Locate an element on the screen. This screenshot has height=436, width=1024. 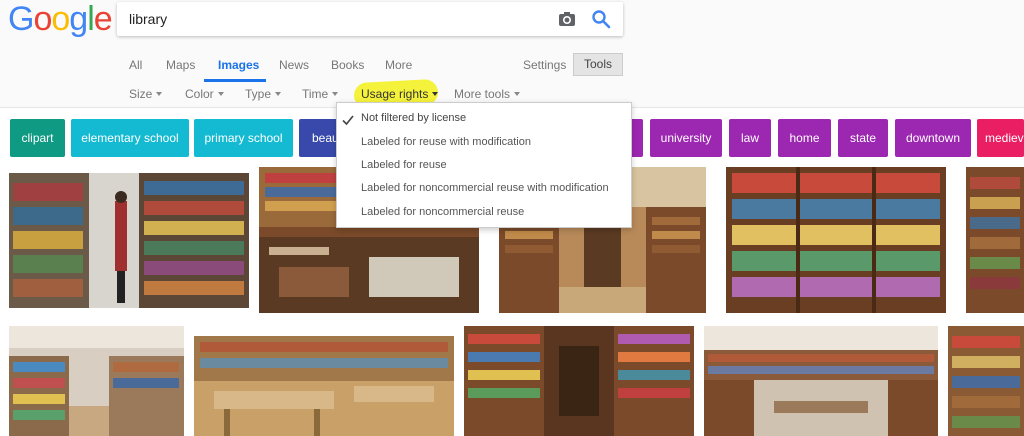
chip-university: university is located at coordinates (686, 138).